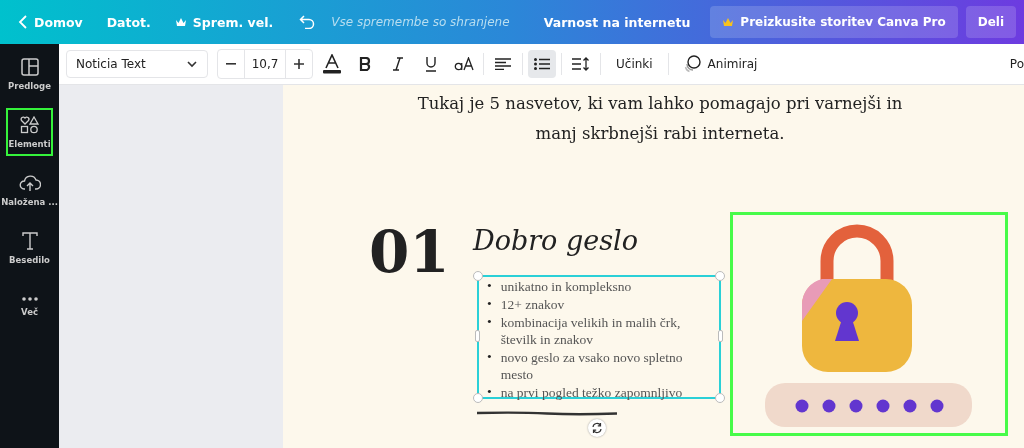 The height and width of the screenshot is (448, 1024). Describe the element at coordinates (591, 392) in the screenshot. I see `bullet-item: na prvi pogled težko zapomnljivo` at that location.